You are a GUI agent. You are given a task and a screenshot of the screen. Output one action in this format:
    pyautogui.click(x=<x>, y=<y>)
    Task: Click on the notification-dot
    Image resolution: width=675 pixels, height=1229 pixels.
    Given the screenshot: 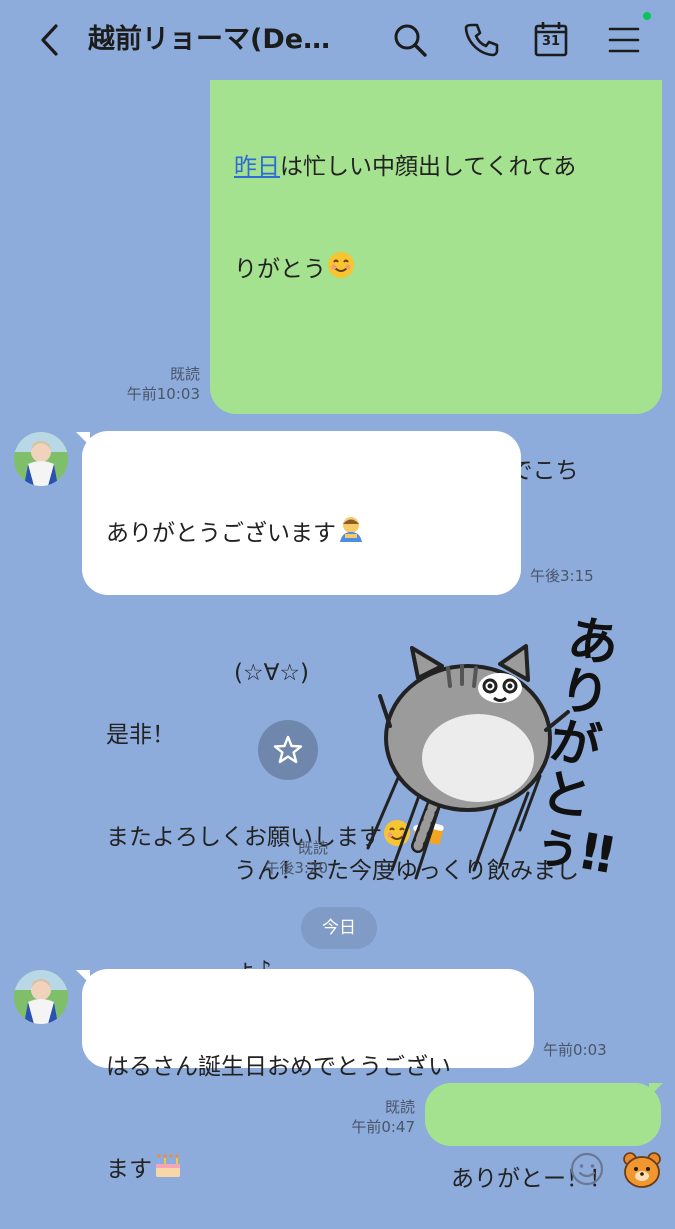 What is the action you would take?
    pyautogui.click(x=647, y=16)
    